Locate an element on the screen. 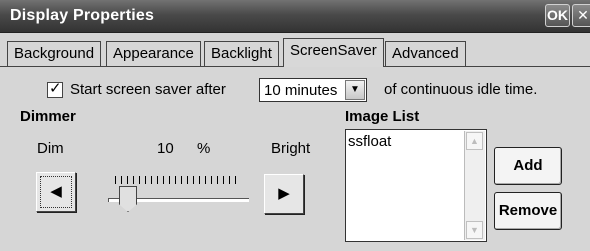 The image size is (590, 251). image-list-heading: Image List is located at coordinates (382, 116).